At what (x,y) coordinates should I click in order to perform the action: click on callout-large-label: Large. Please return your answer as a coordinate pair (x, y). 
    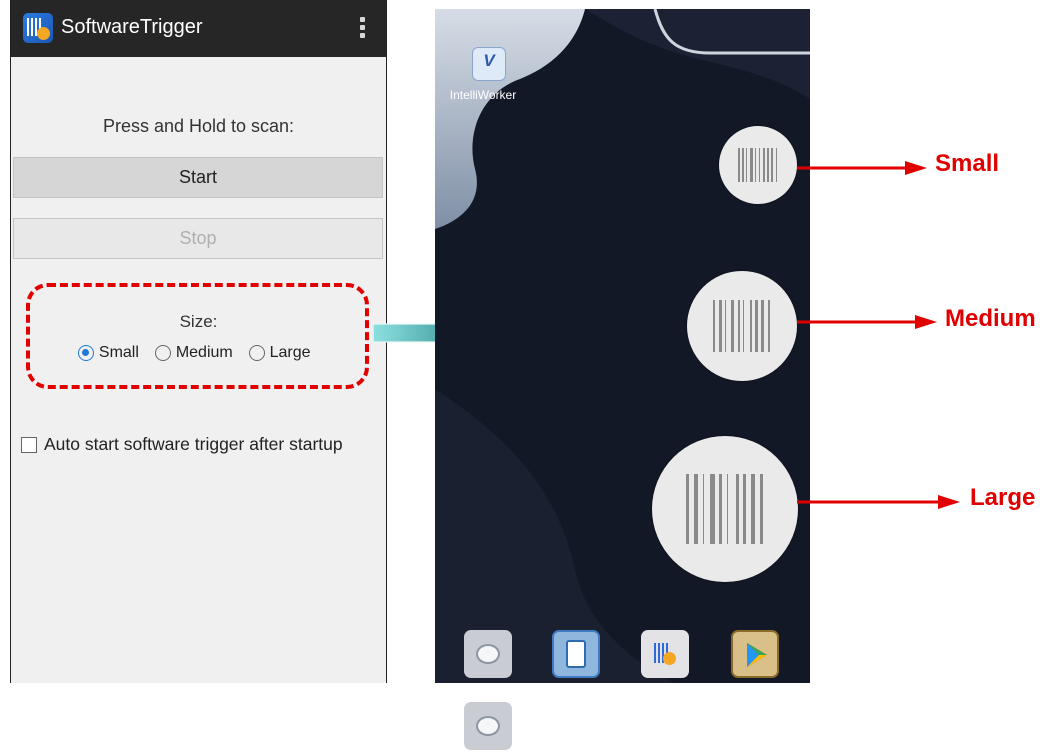
    Looking at the image, I should click on (1003, 497).